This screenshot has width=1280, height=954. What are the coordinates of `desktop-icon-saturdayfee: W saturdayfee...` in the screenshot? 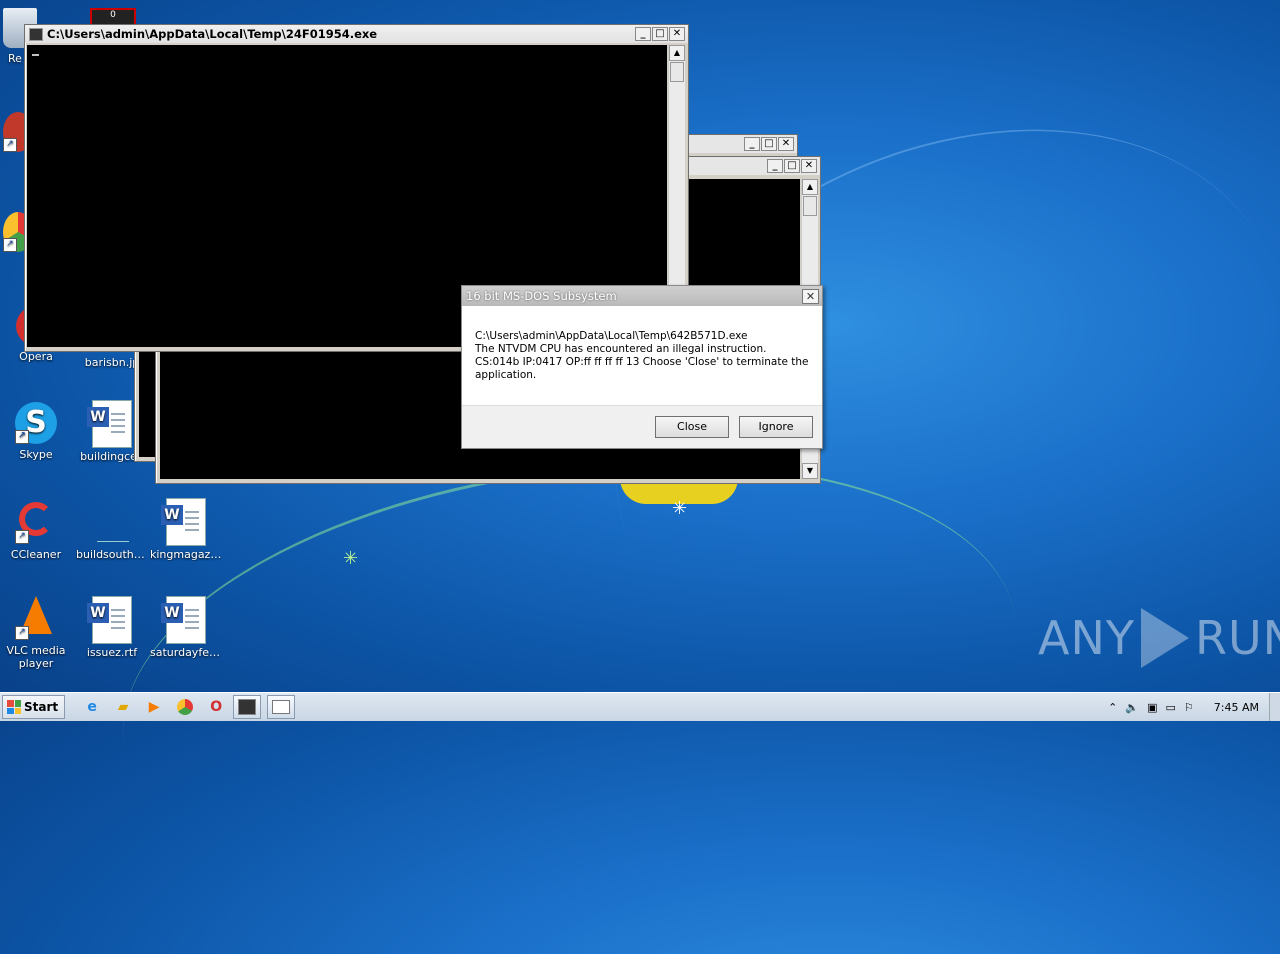 It's located at (186, 627).